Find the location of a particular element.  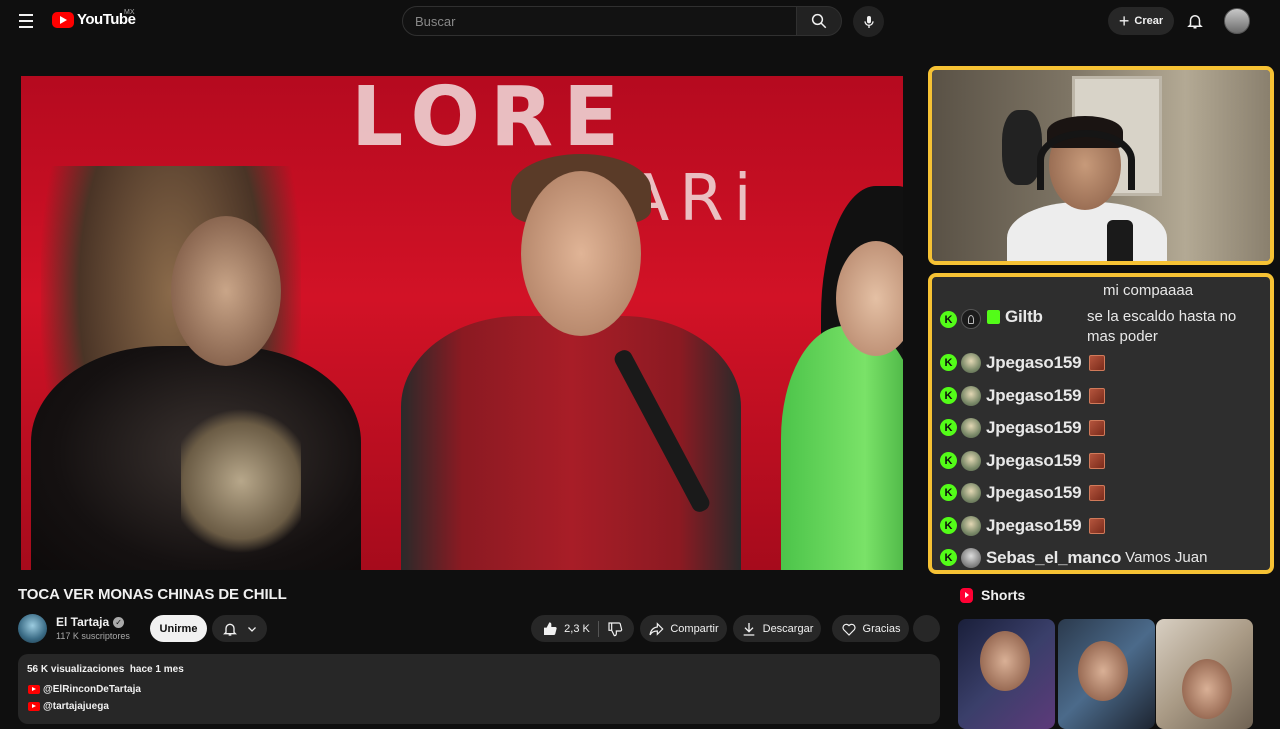

video-person-right-body is located at coordinates (842, 448).